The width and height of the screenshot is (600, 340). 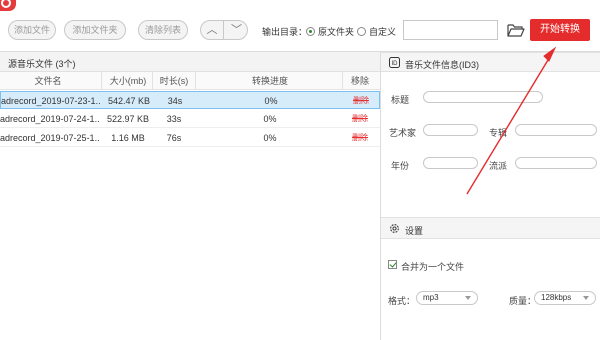 I want to click on format-value: mp3, so click(x=431, y=297).